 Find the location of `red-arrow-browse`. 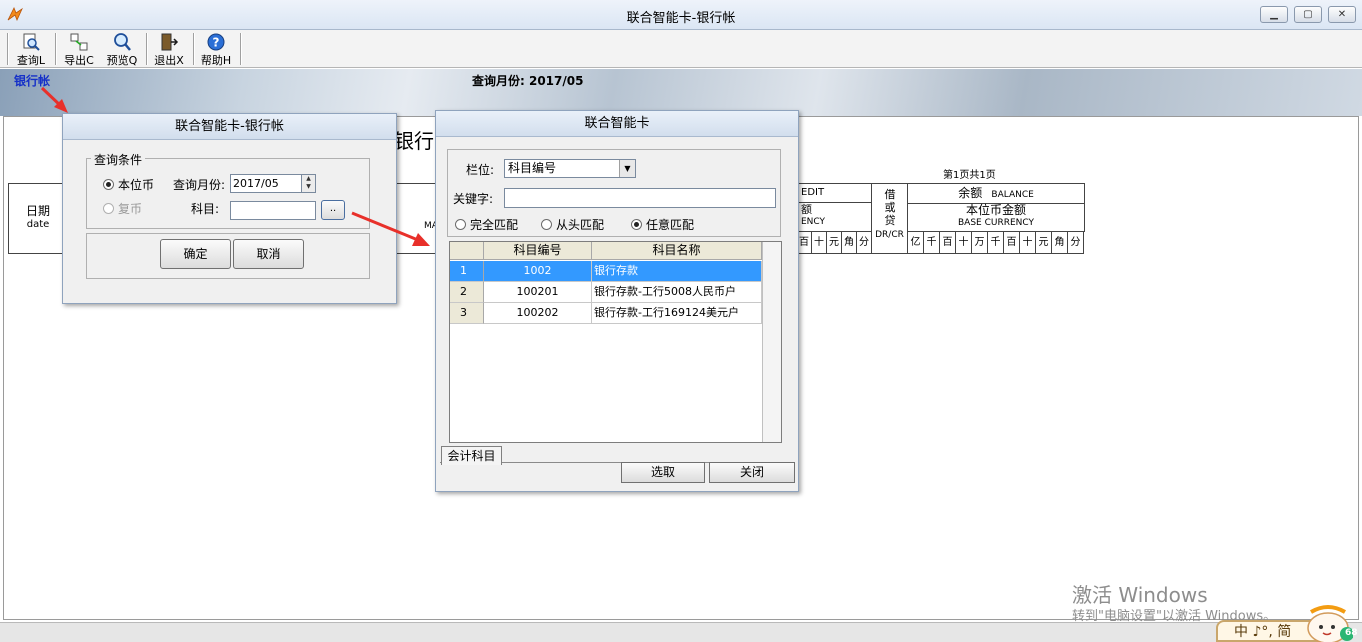

red-arrow-browse is located at coordinates (390, 228).